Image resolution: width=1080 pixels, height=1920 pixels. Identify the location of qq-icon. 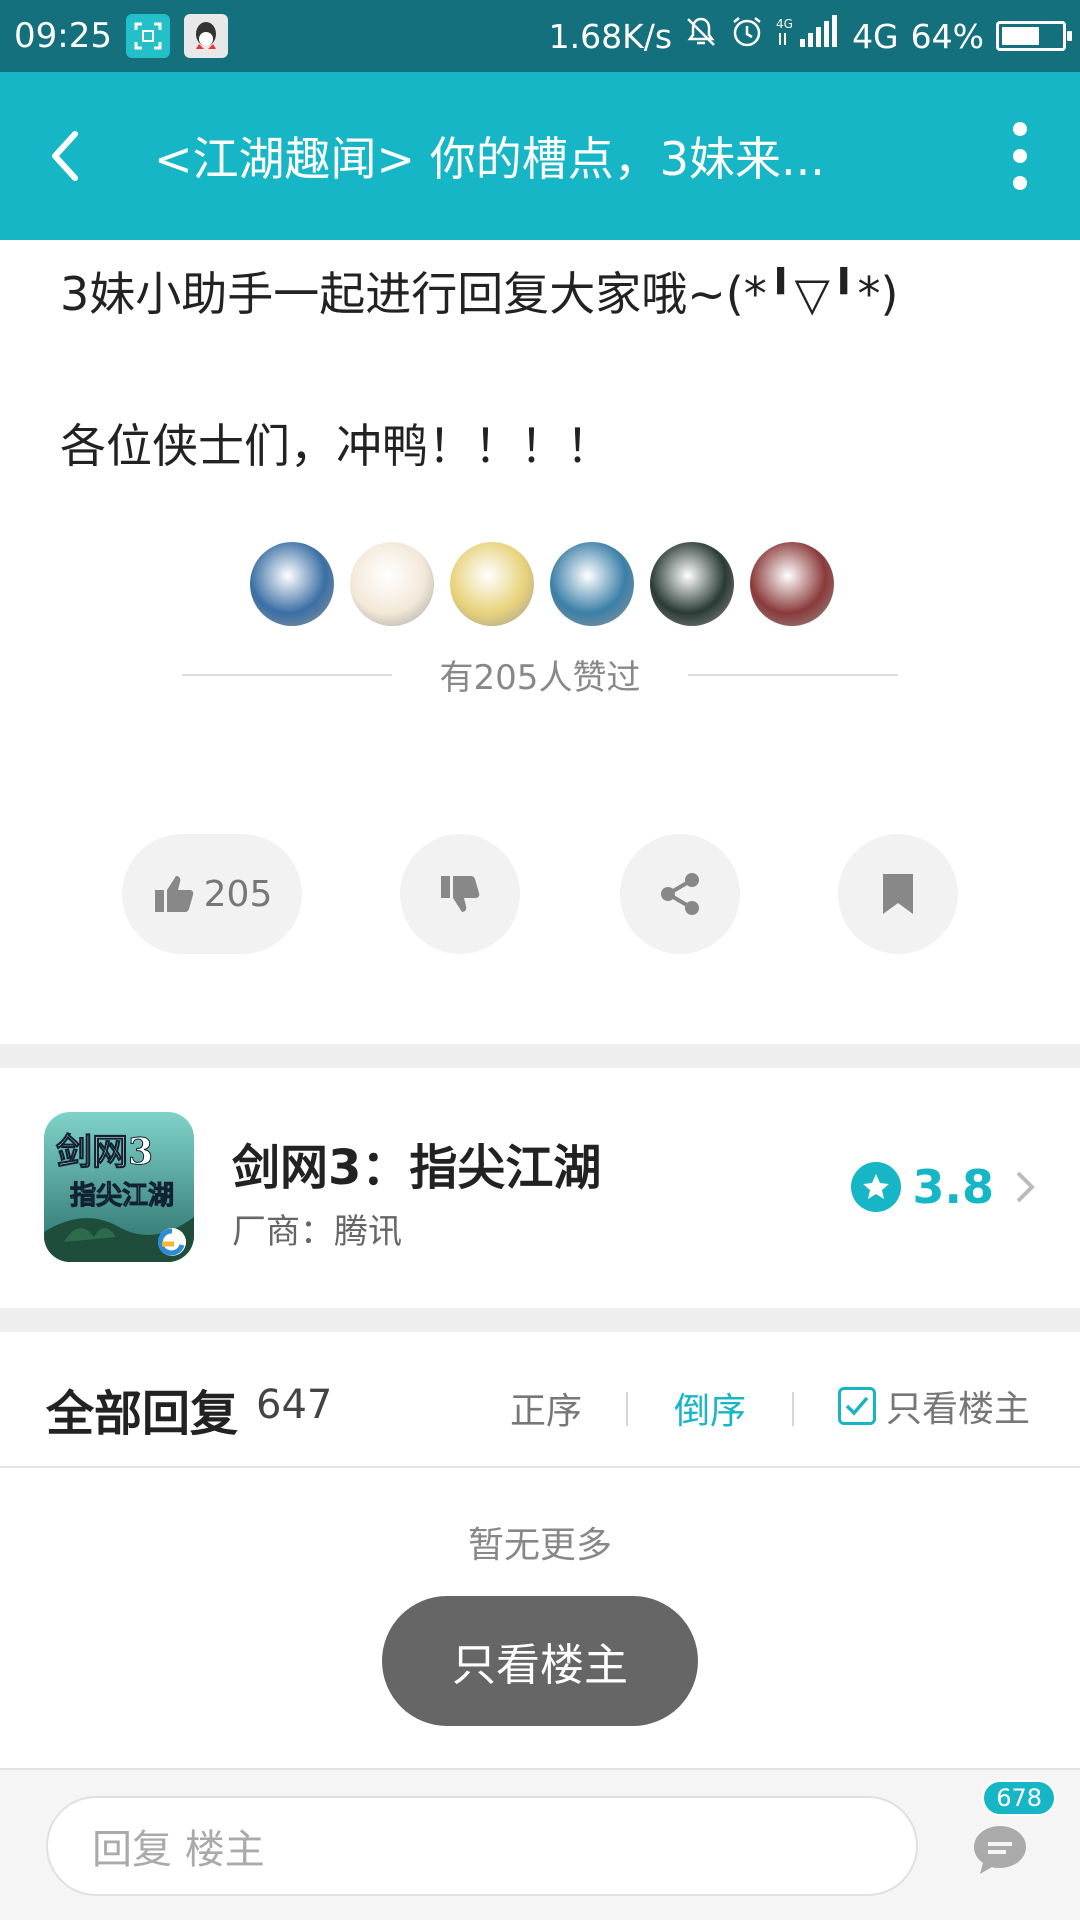
(205, 36).